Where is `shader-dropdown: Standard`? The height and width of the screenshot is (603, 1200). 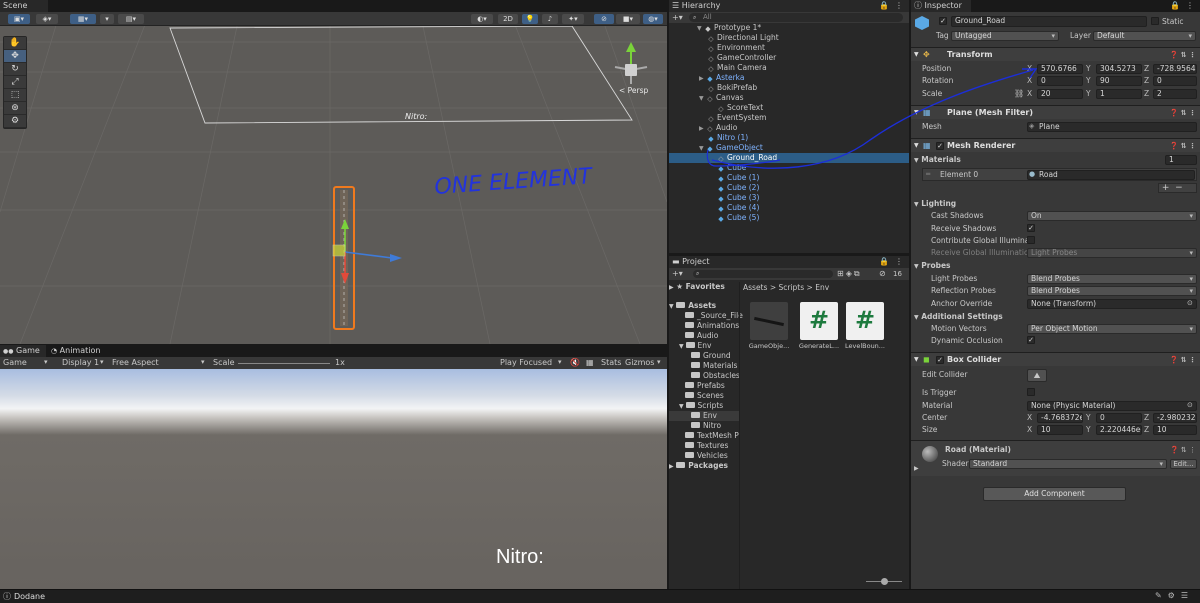
shader-dropdown: Standard is located at coordinates (1068, 464).